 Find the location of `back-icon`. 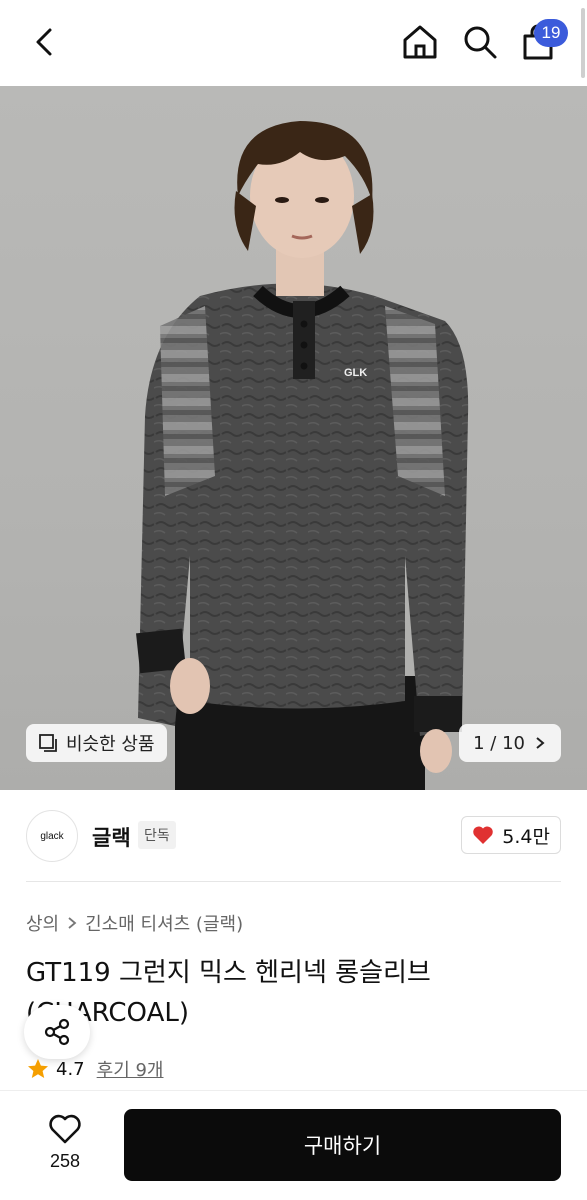

back-icon is located at coordinates (46, 42).